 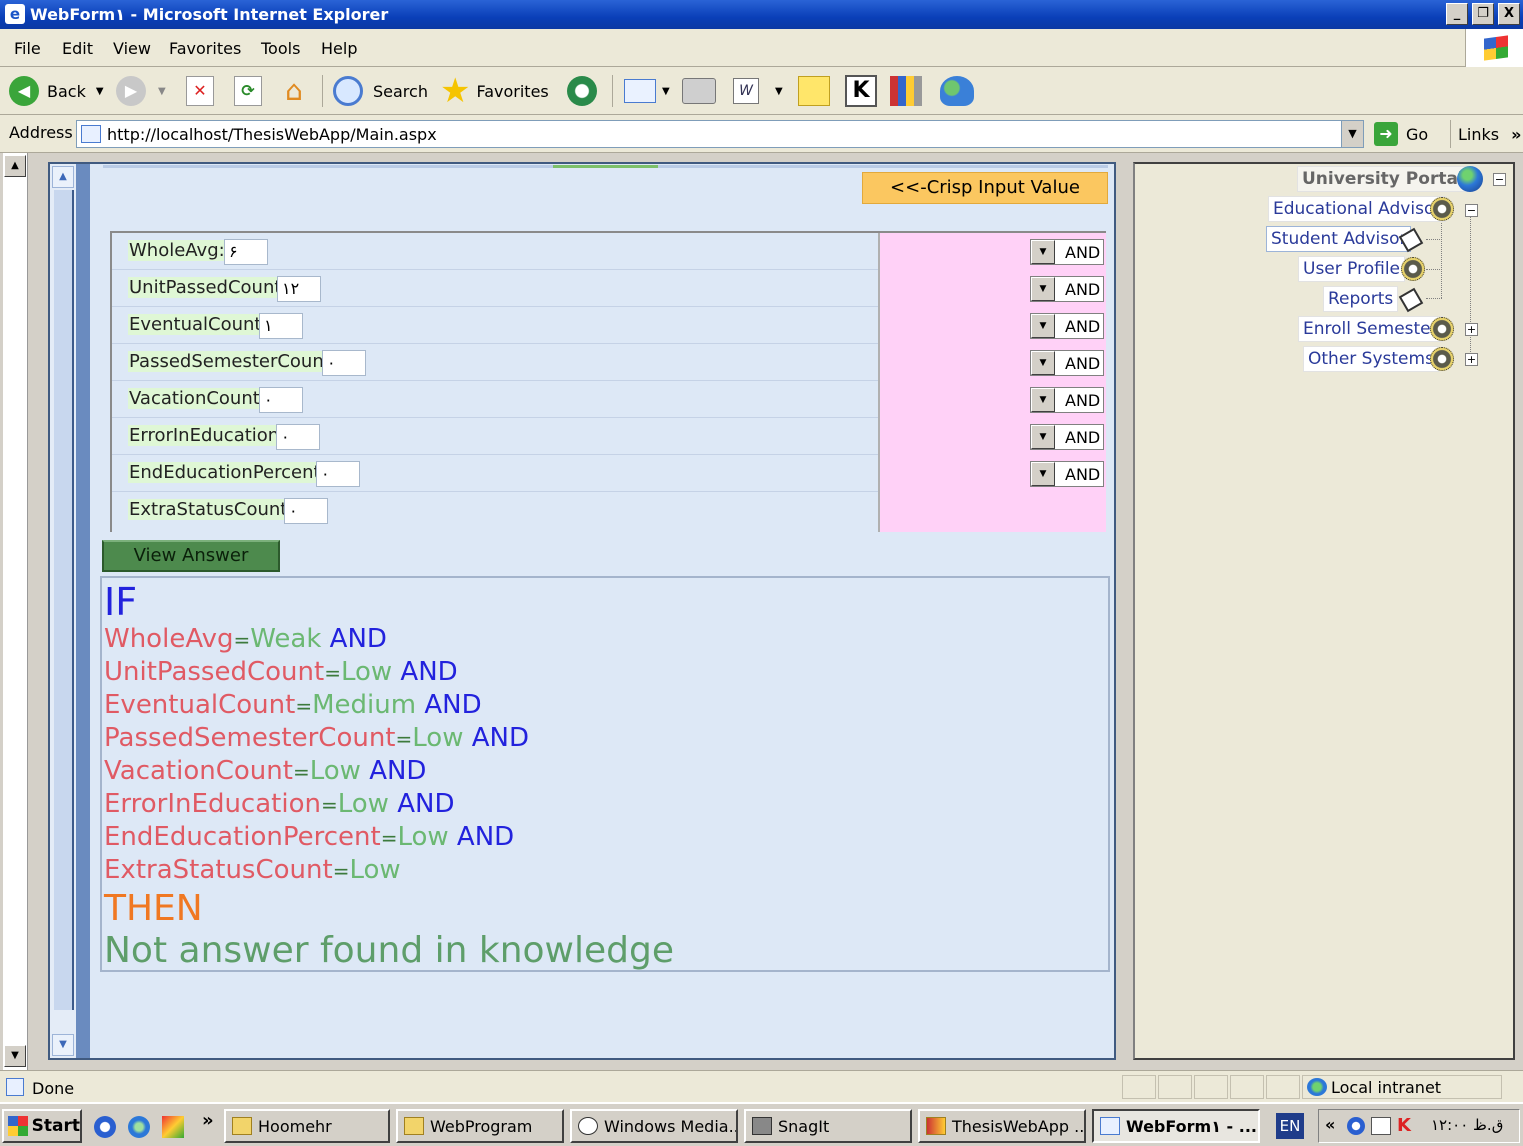 What do you see at coordinates (1470, 179) in the screenshot?
I see `globe-icon` at bounding box center [1470, 179].